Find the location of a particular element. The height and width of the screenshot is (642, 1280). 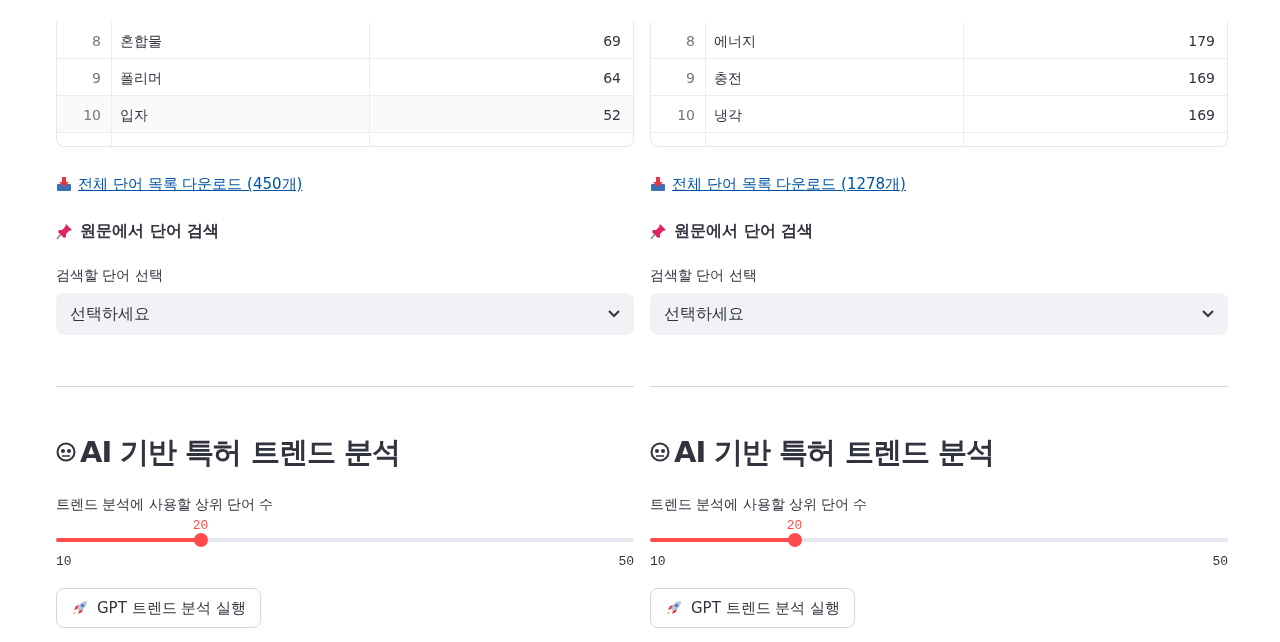

table-cell: 에너지 is located at coordinates (835, 40).